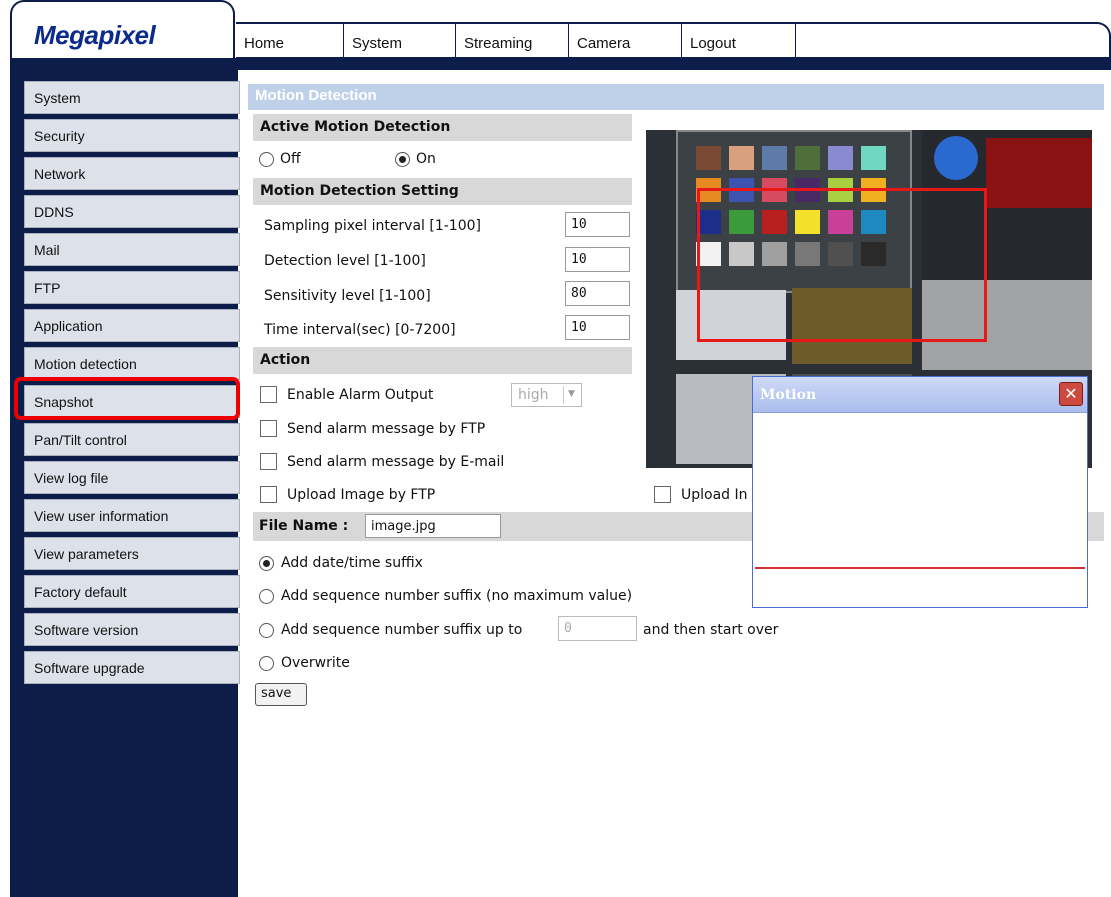  I want to click on sidebar-item-software-upgrade: Software upgrade, so click(132, 667).